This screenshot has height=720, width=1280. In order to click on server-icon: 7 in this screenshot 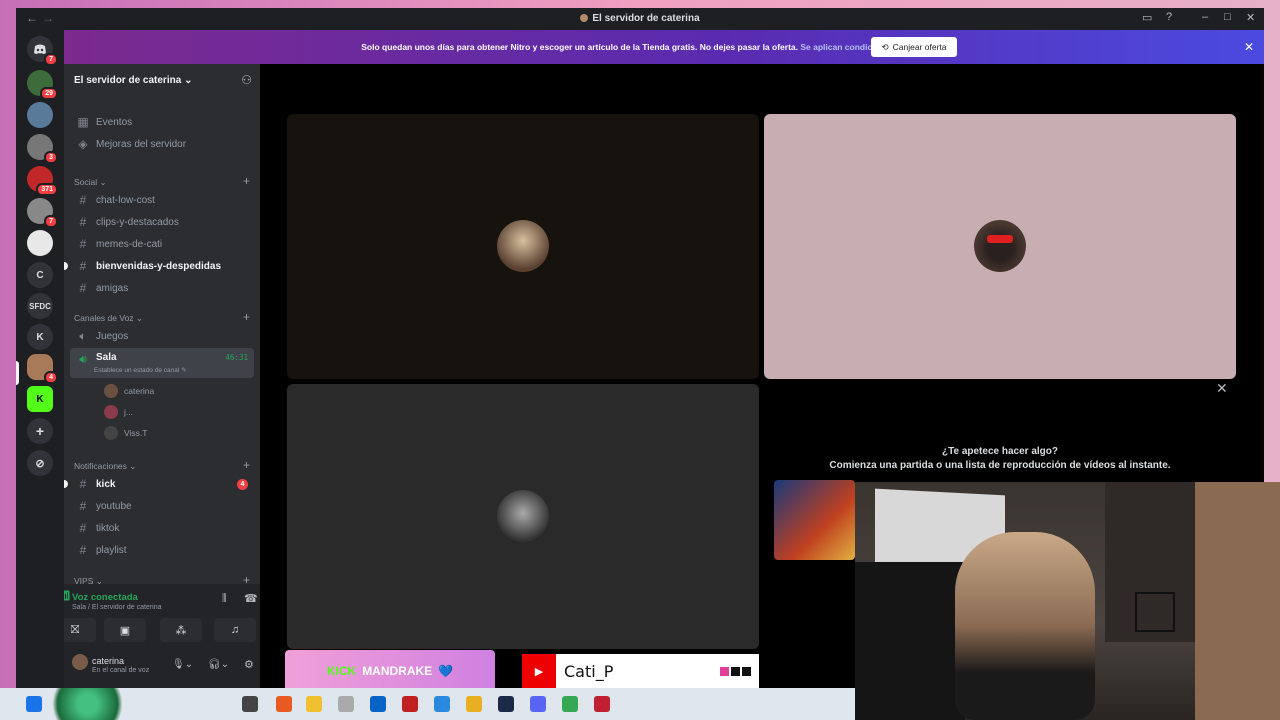, I will do `click(42, 213)`.